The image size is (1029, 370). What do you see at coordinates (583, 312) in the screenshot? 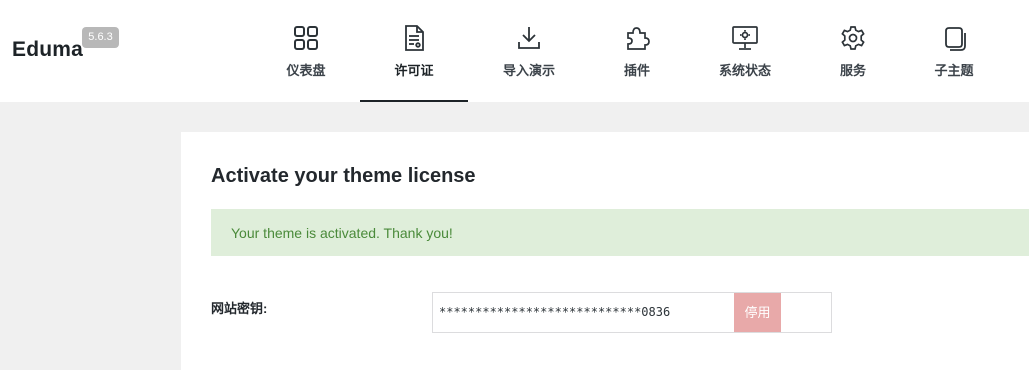
I see `site-key-input` at bounding box center [583, 312].